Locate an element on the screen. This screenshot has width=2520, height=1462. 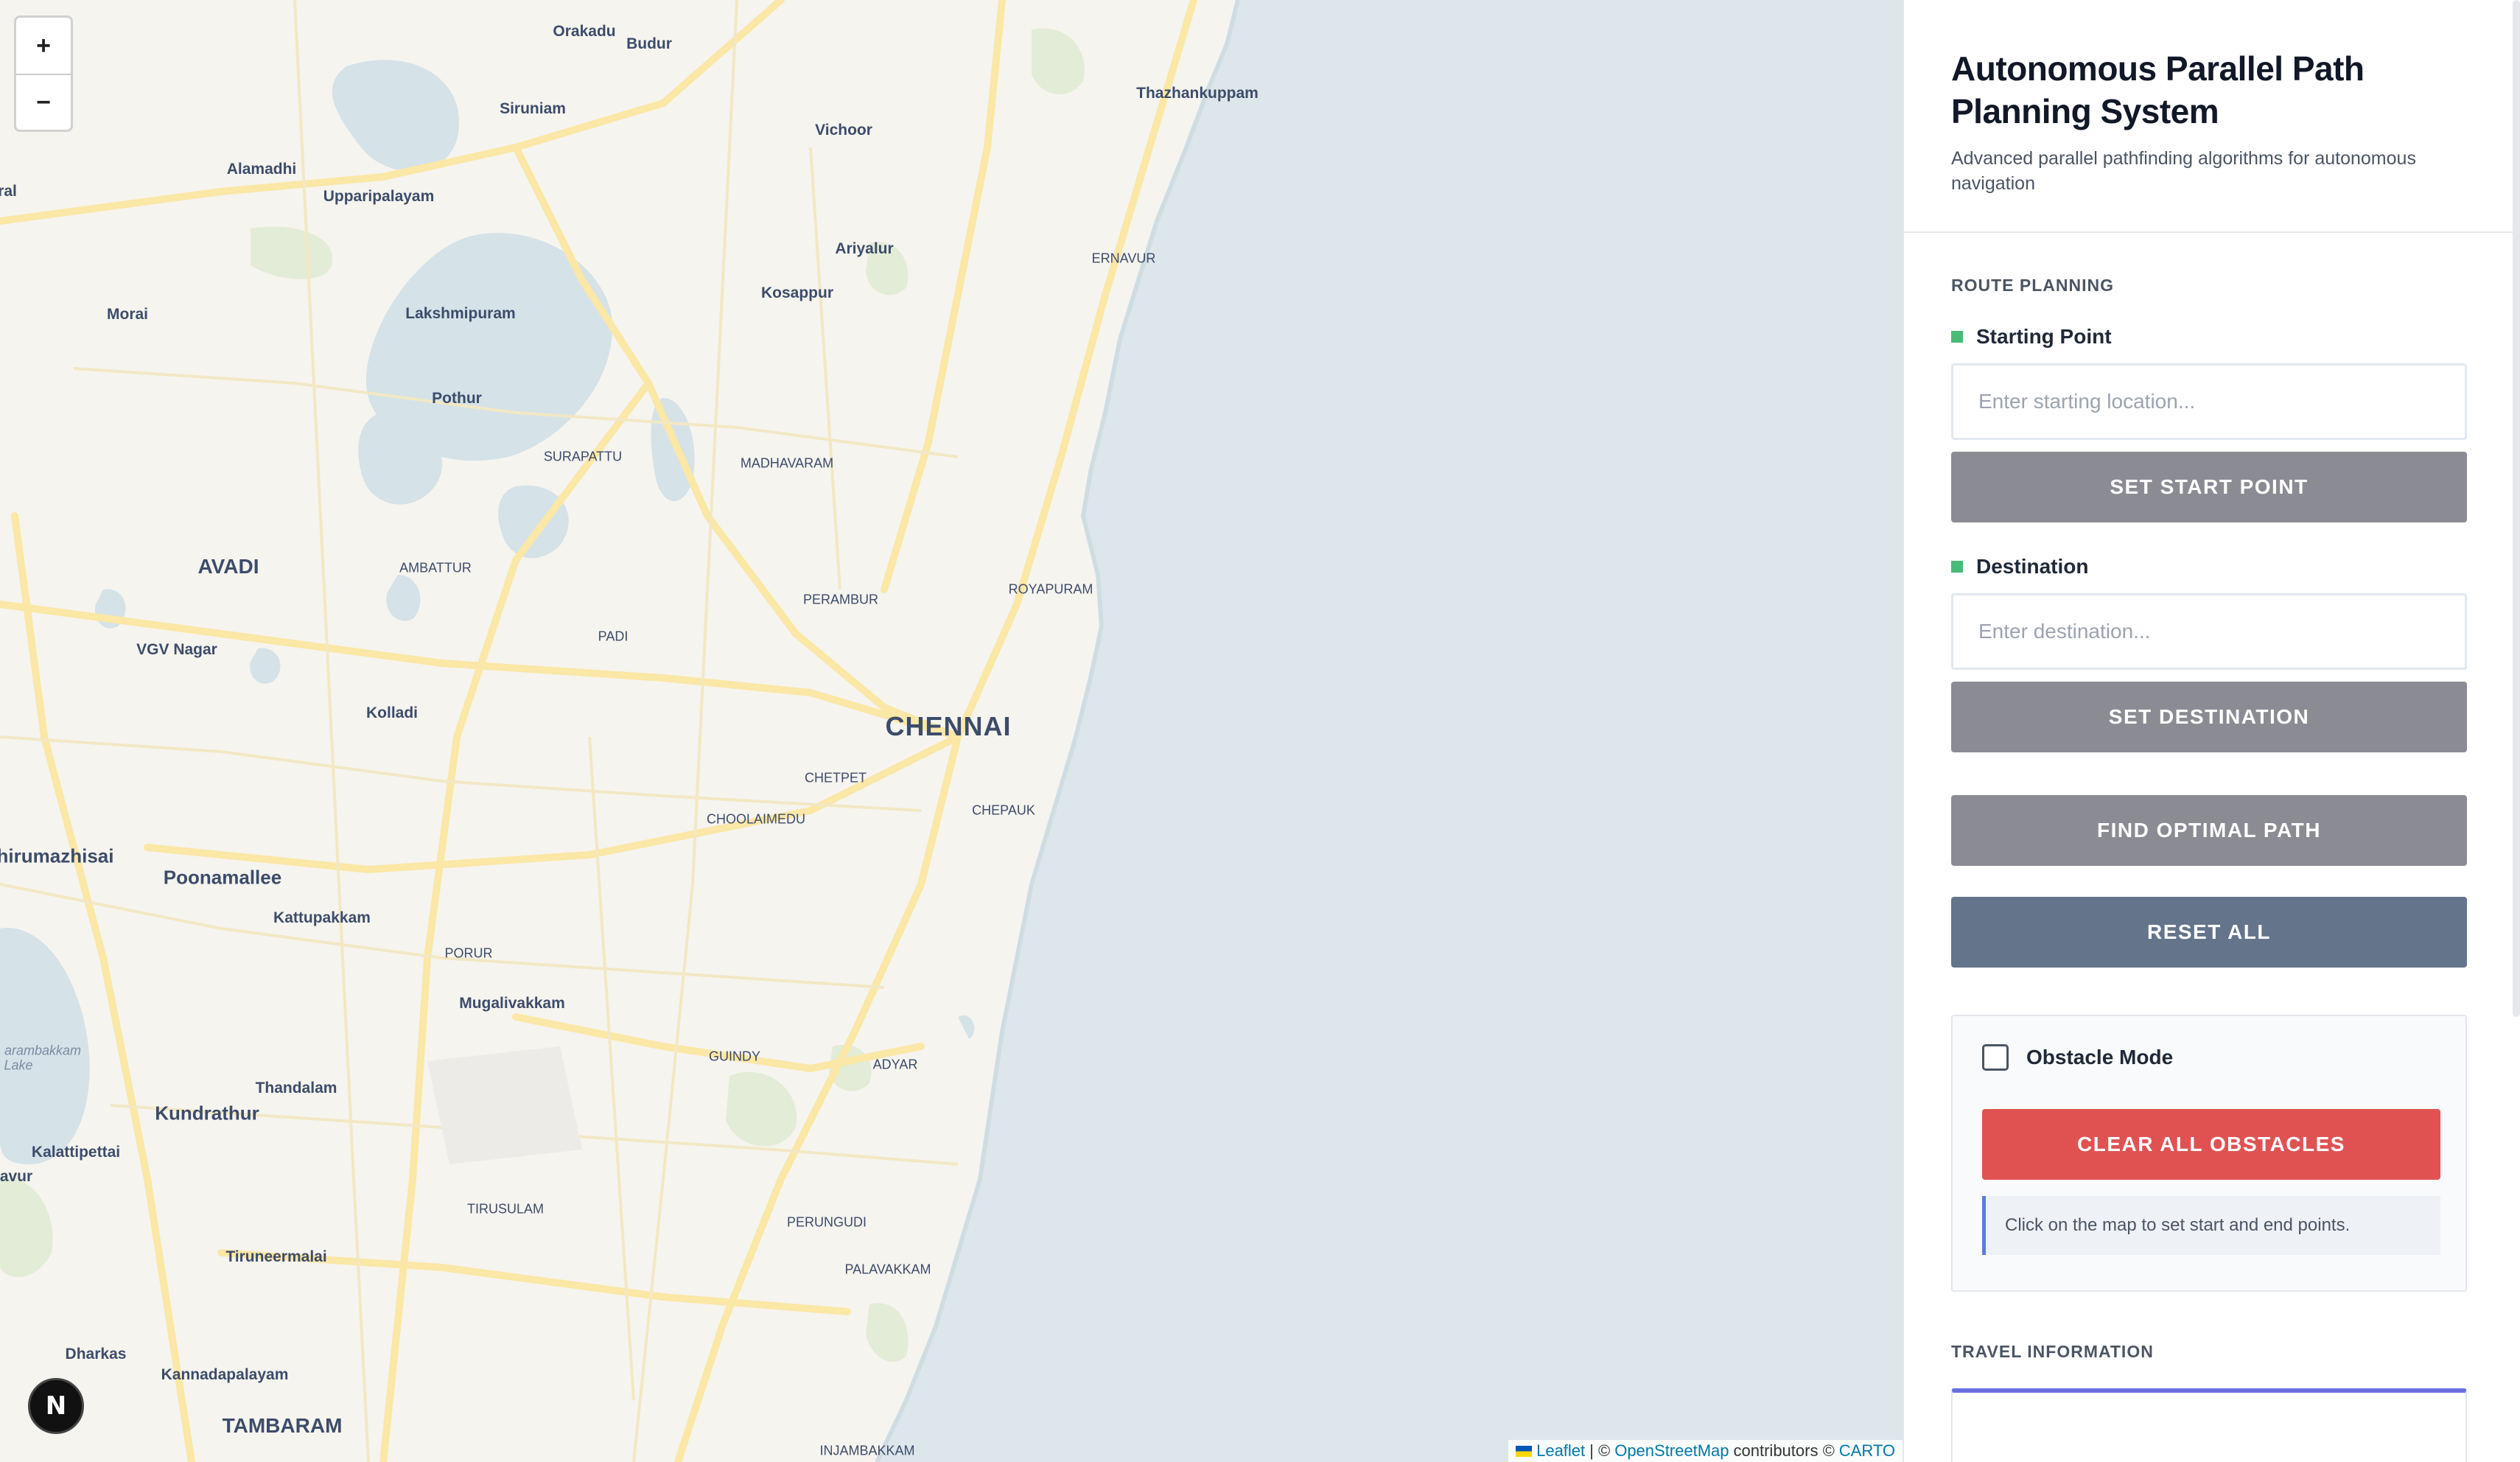
app-title: Autonomous Parallel Path Planning System is located at coordinates (2158, 90).